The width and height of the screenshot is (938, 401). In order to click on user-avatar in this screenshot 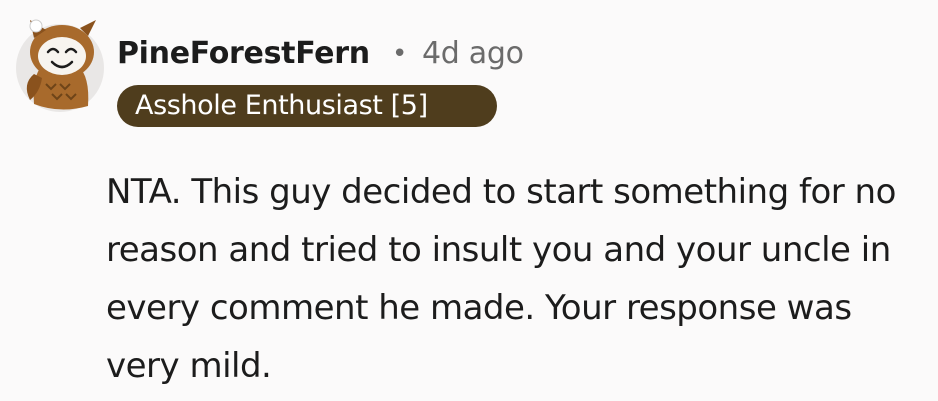, I will do `click(58, 64)`.